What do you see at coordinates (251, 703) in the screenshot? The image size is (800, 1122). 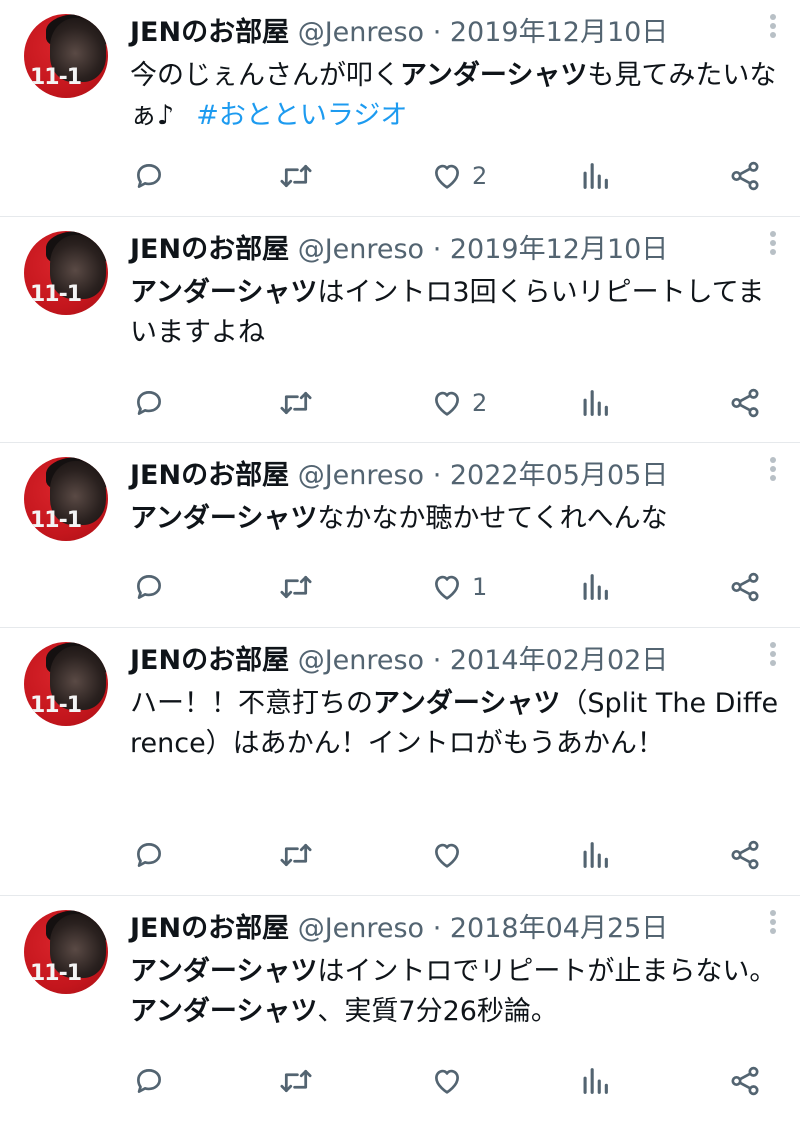 I see `tweet-text-segment: ハー！！不意打ちの` at bounding box center [251, 703].